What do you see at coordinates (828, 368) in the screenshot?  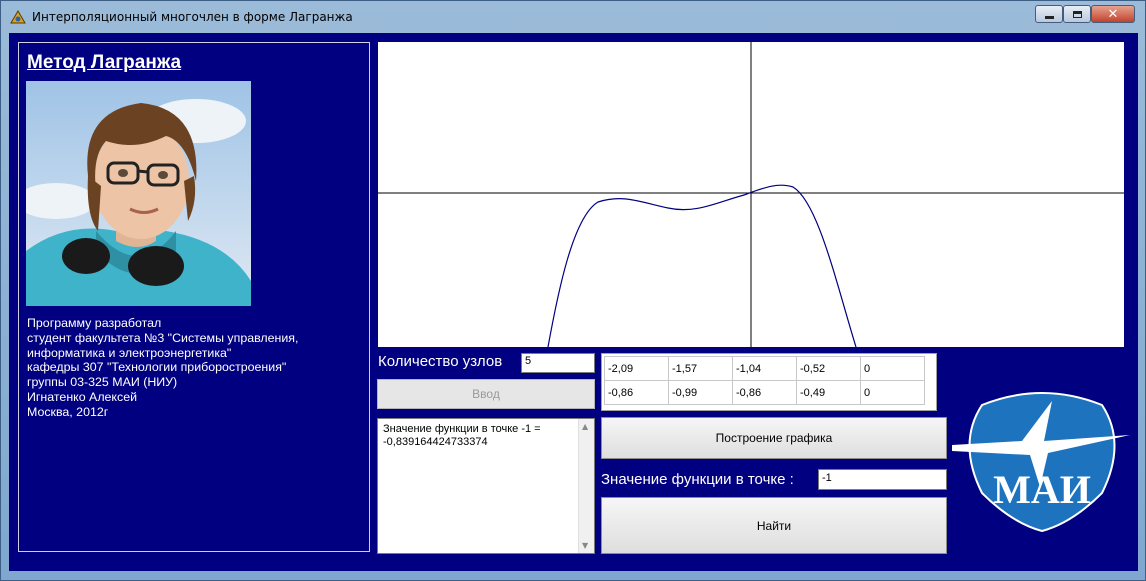 I see `grid-cell: -0,52` at bounding box center [828, 368].